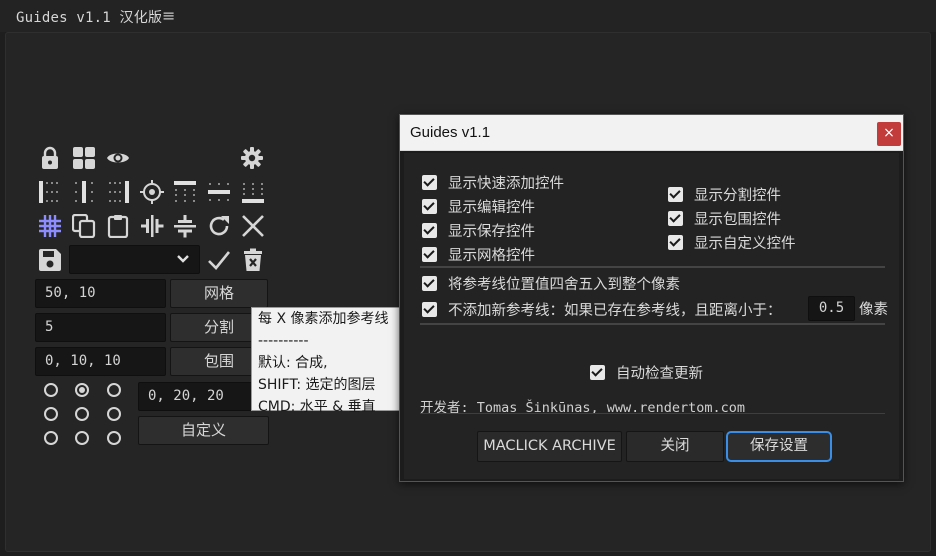 This screenshot has width=936, height=556. I want to click on tooltip-line: ----------, so click(283, 341).